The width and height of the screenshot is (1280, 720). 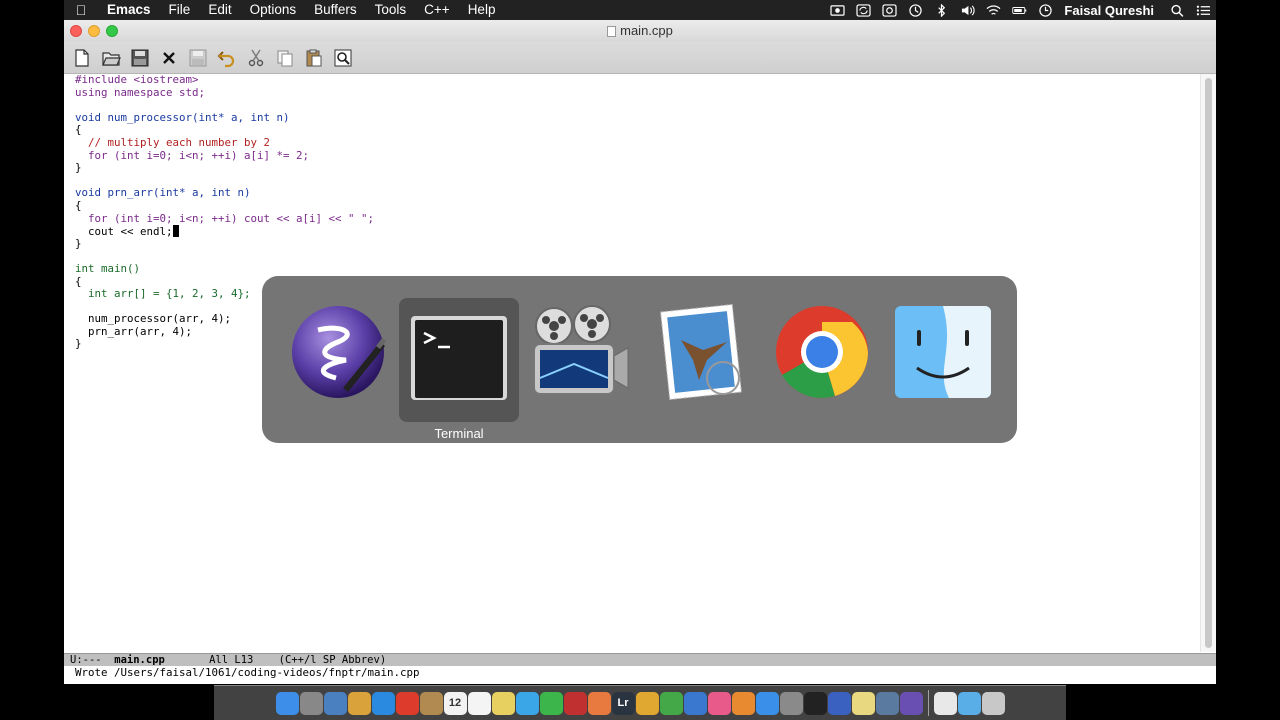 I want to click on app-switcher: Terminal, so click(x=639, y=359).